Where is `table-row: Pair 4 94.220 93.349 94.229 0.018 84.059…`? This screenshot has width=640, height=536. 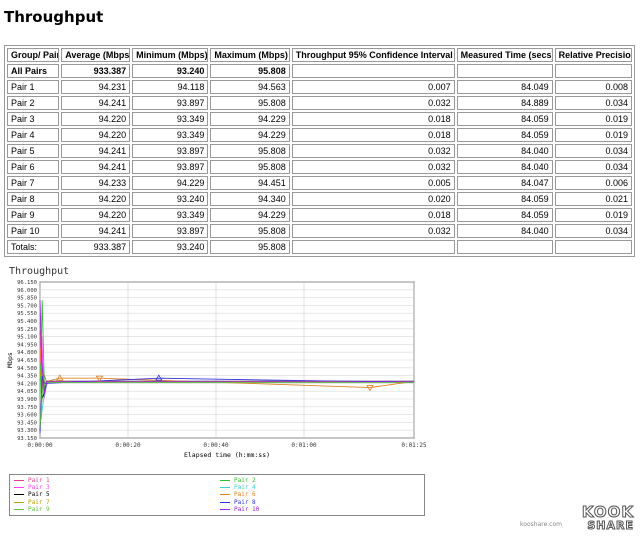
table-row: Pair 4 94.220 93.349 94.229 0.018 84.059… is located at coordinates (319, 135).